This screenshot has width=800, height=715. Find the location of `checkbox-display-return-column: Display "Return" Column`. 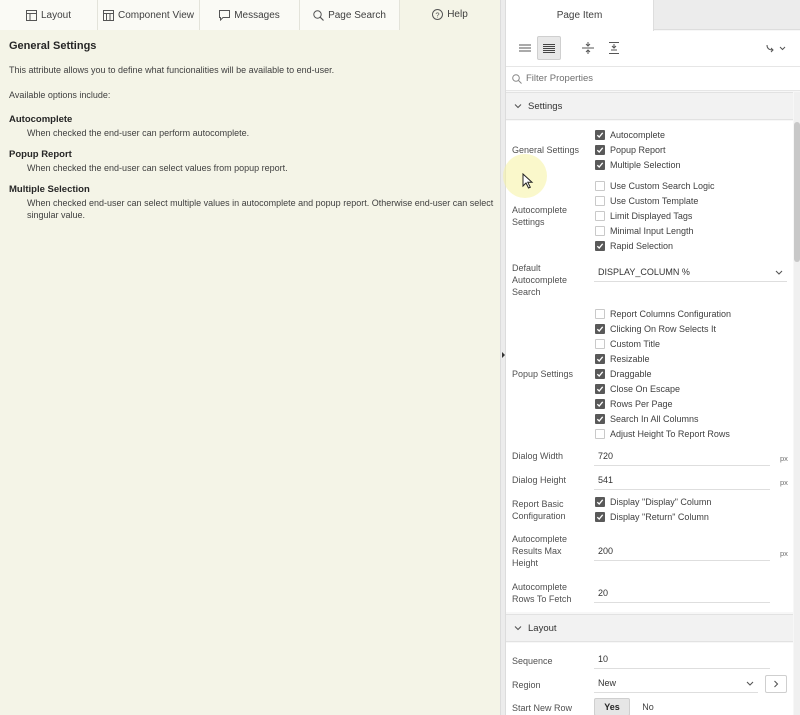

checkbox-display-return-column: Display "Return" Column is located at coordinates (652, 516).